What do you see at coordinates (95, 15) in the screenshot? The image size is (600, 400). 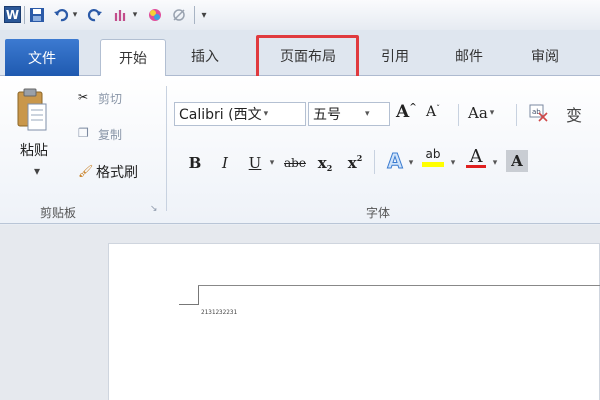 I see `redo-icon` at bounding box center [95, 15].